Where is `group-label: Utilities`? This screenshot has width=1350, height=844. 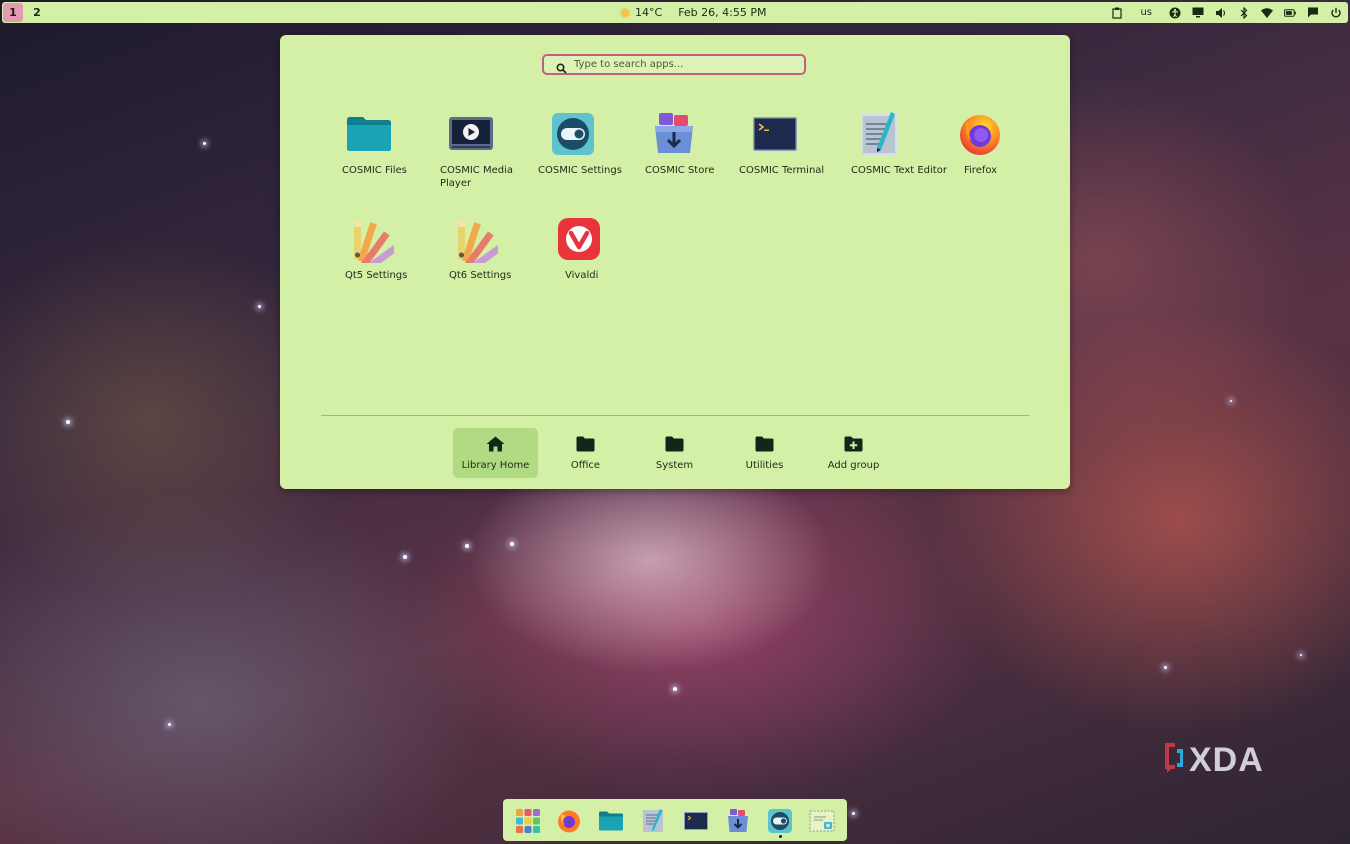 group-label: Utilities is located at coordinates (764, 465).